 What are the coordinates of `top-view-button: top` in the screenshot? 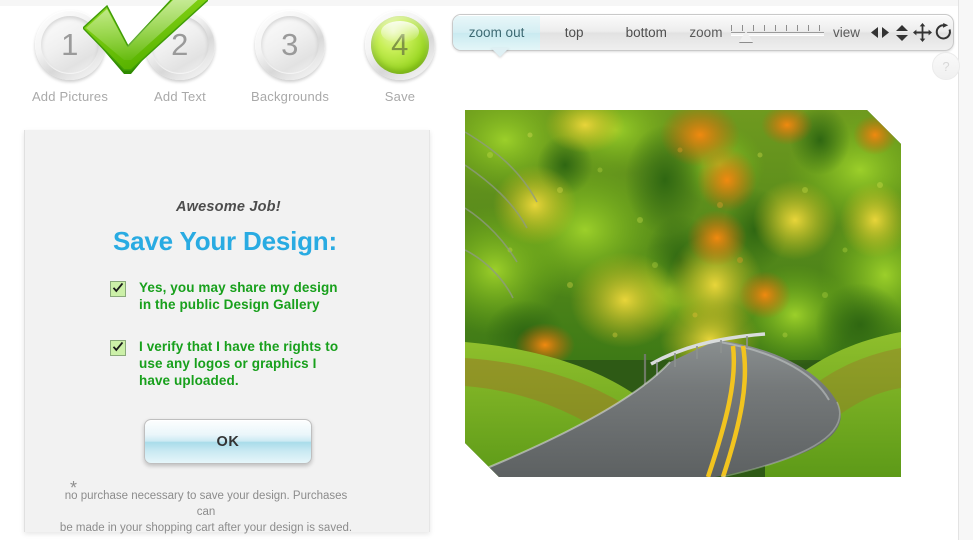 It's located at (574, 32).